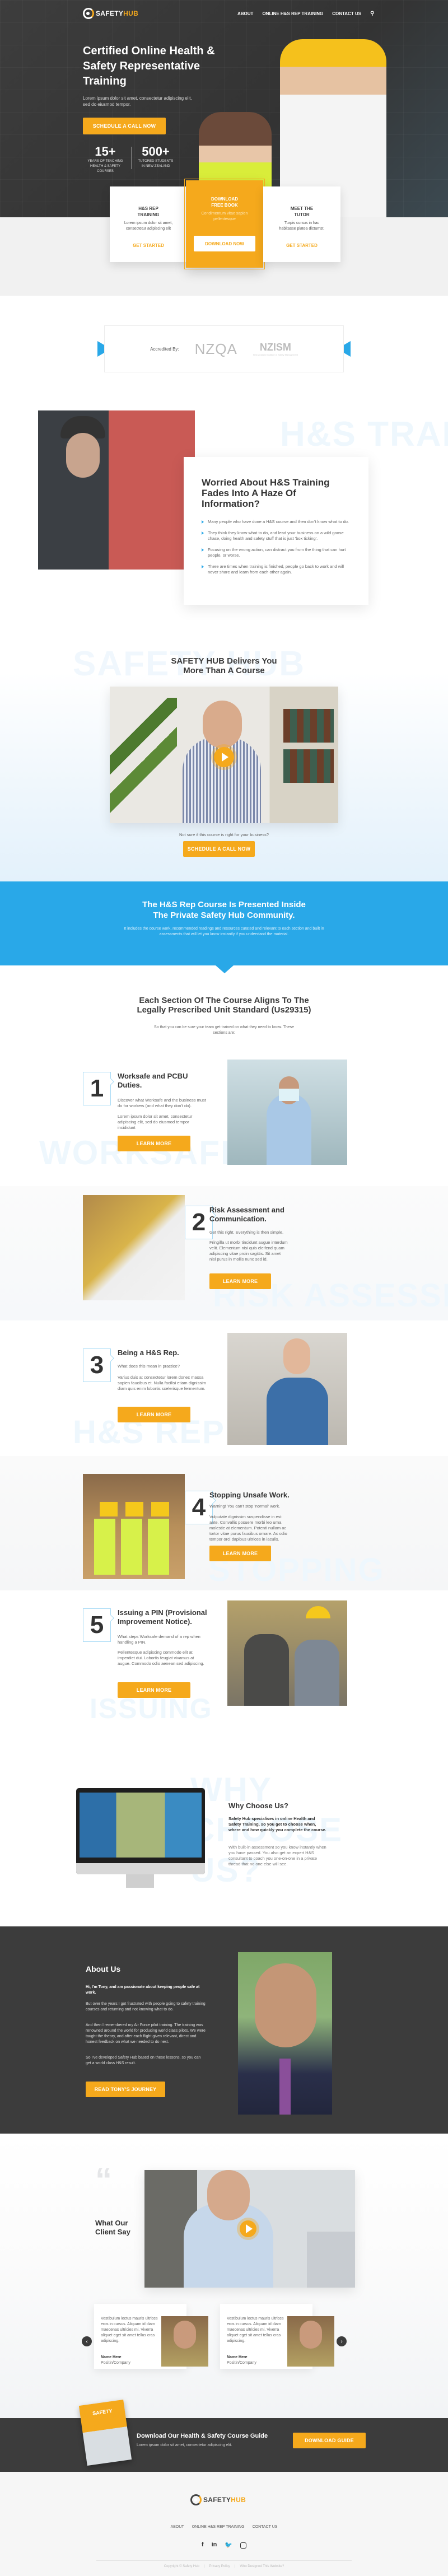 The image size is (448, 2576). I want to click on accredited-label: Accredited By:, so click(165, 349).